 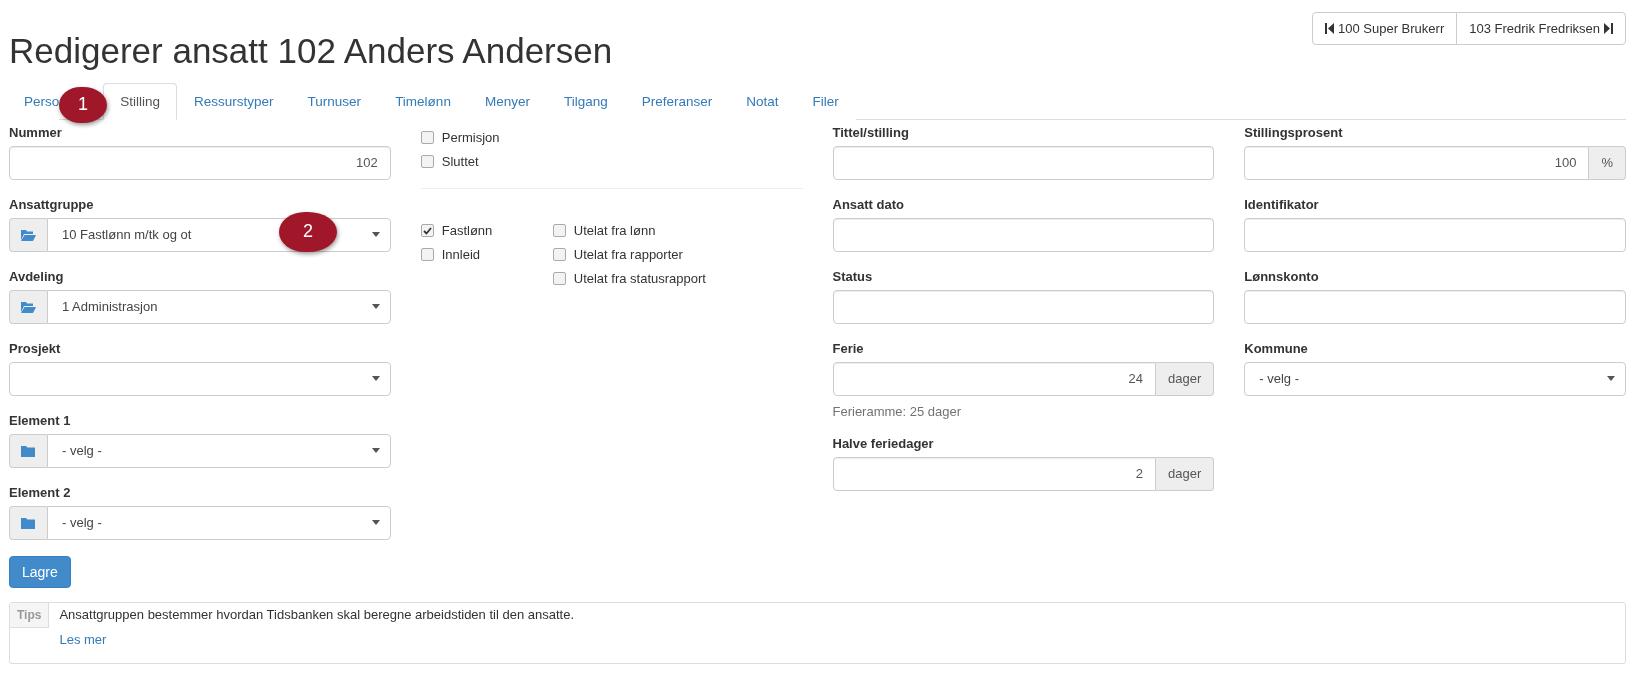 I want to click on tips-label: Tips, so click(x=30, y=615).